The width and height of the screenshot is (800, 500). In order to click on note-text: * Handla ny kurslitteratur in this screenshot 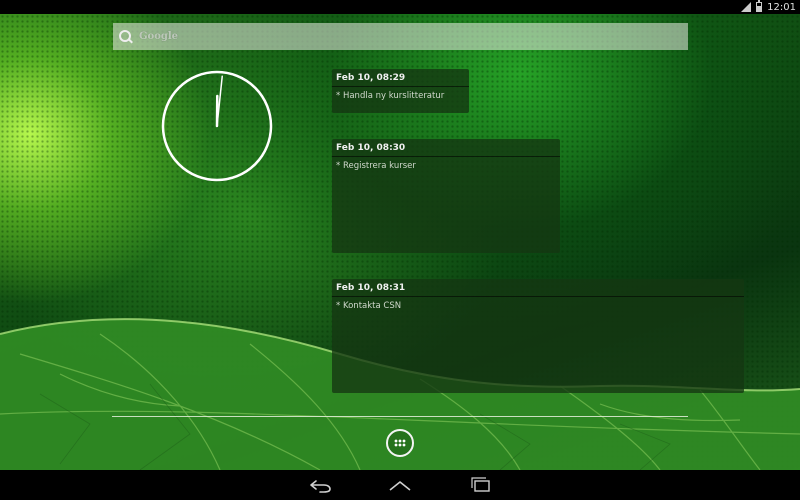, I will do `click(390, 96)`.